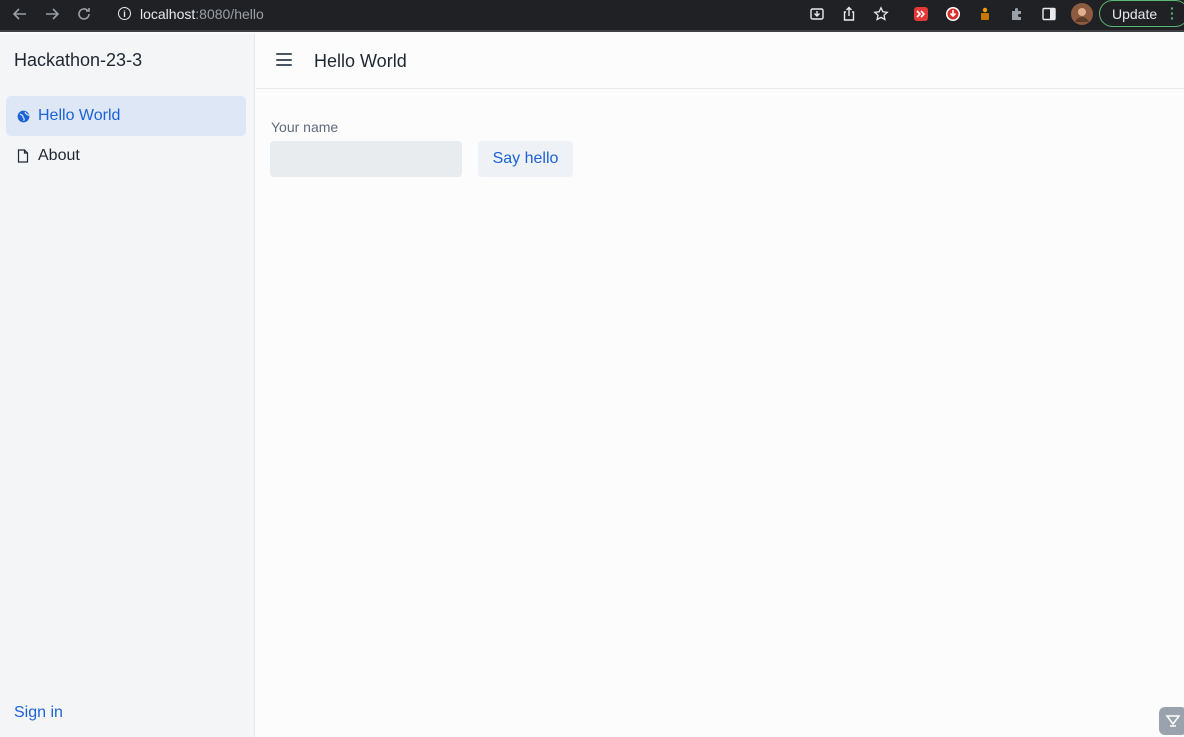 This screenshot has width=1184, height=737. What do you see at coordinates (953, 14) in the screenshot?
I see `extension-download-icon` at bounding box center [953, 14].